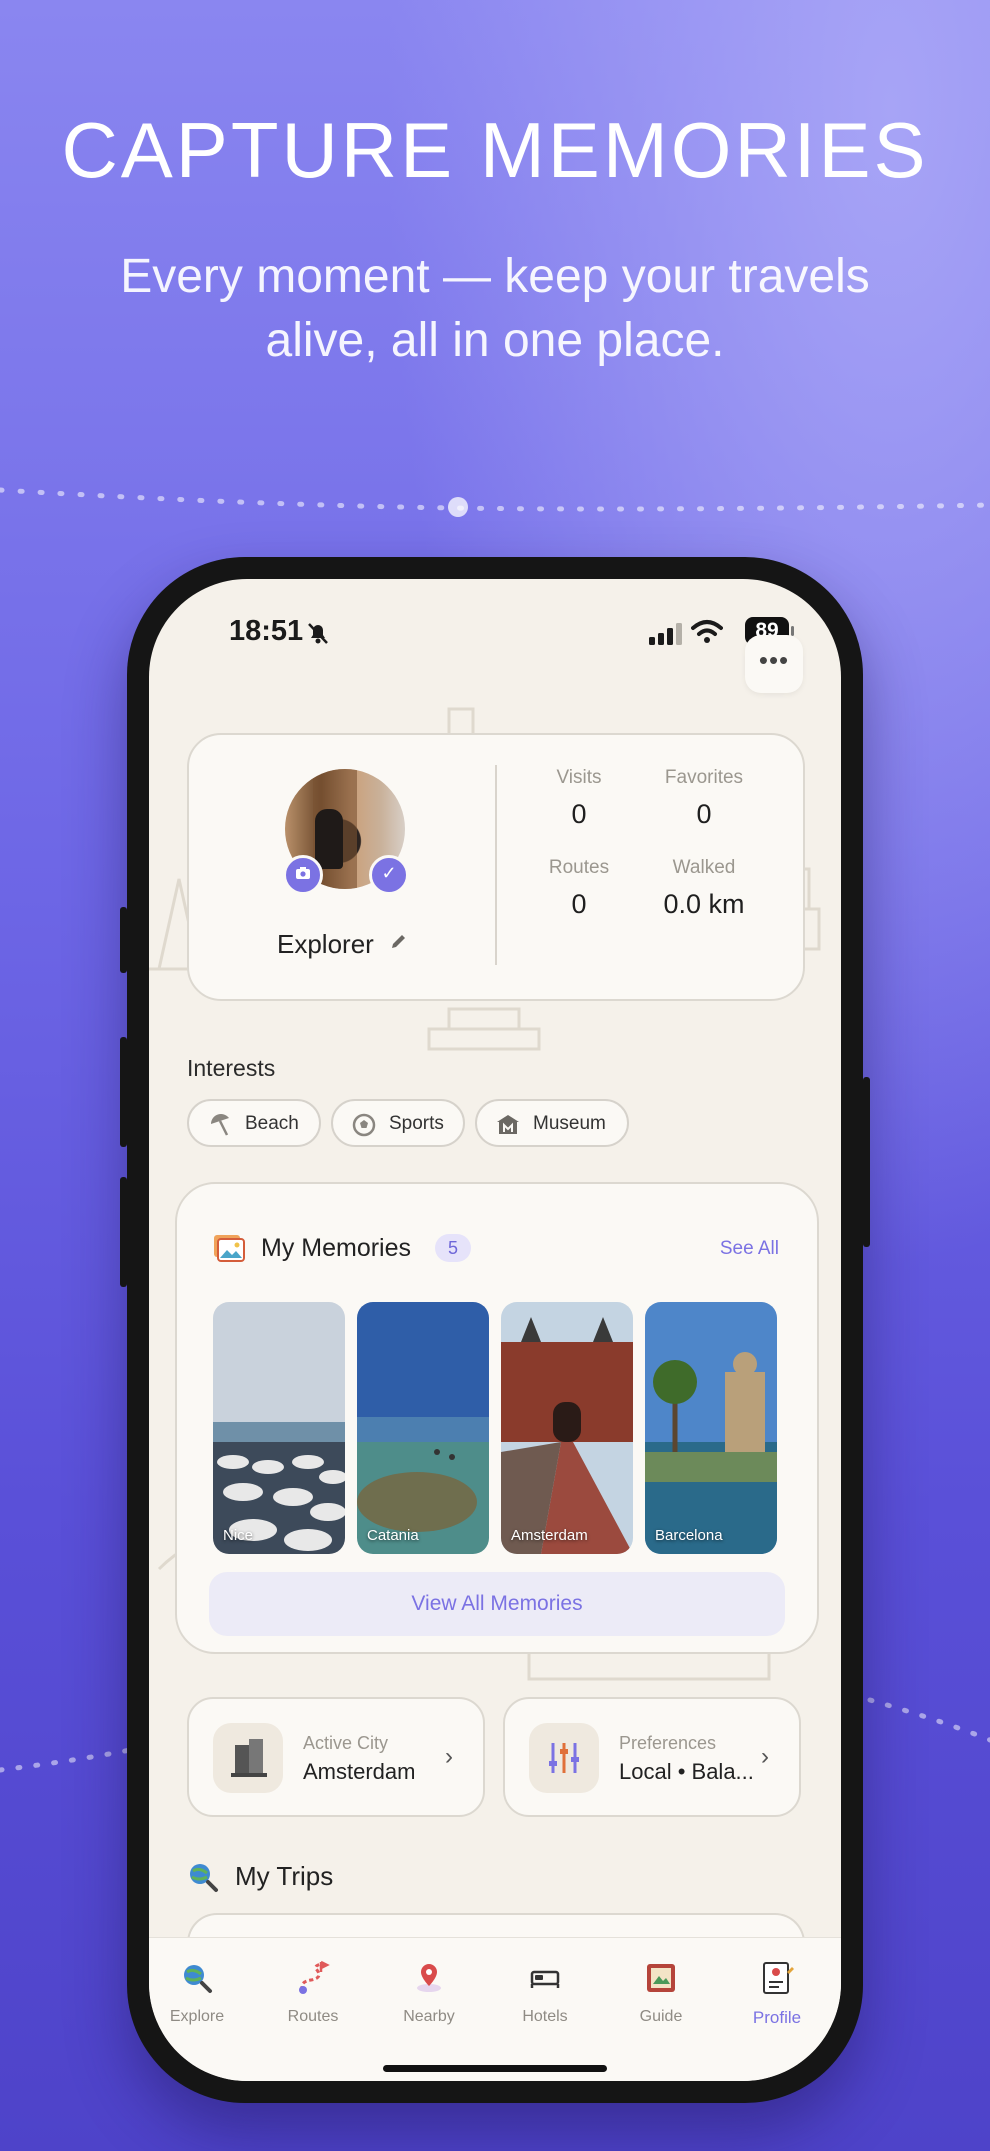 The image size is (990, 2151). What do you see at coordinates (266, 631) in the screenshot?
I see `status-time: 18:51` at bounding box center [266, 631].